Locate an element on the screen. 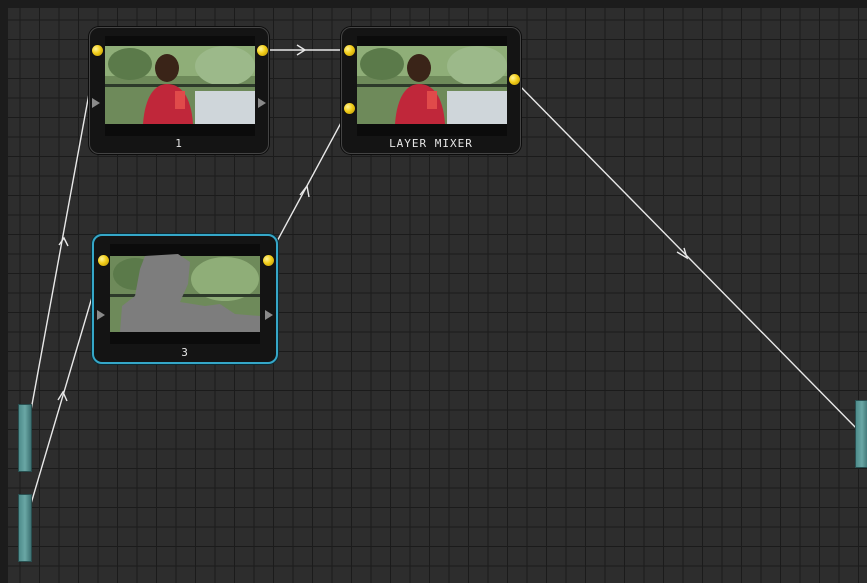  node-1-thumbnail is located at coordinates (180, 86).